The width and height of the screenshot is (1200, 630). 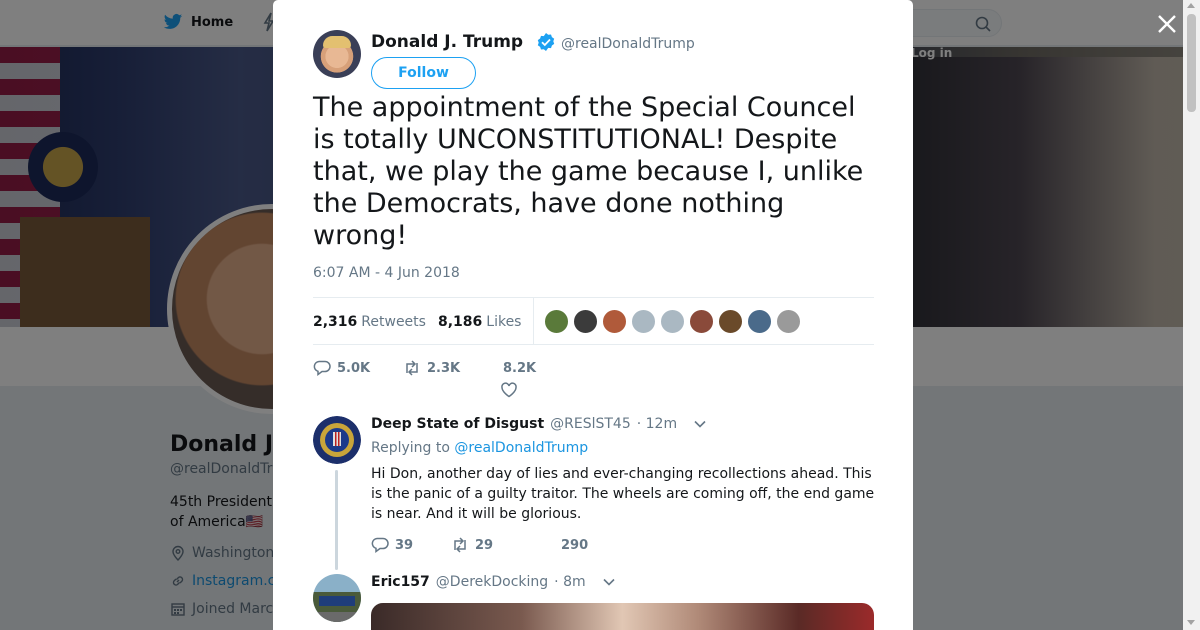 I want to click on reply-author-handle: @DerekDocking, so click(x=492, y=582).